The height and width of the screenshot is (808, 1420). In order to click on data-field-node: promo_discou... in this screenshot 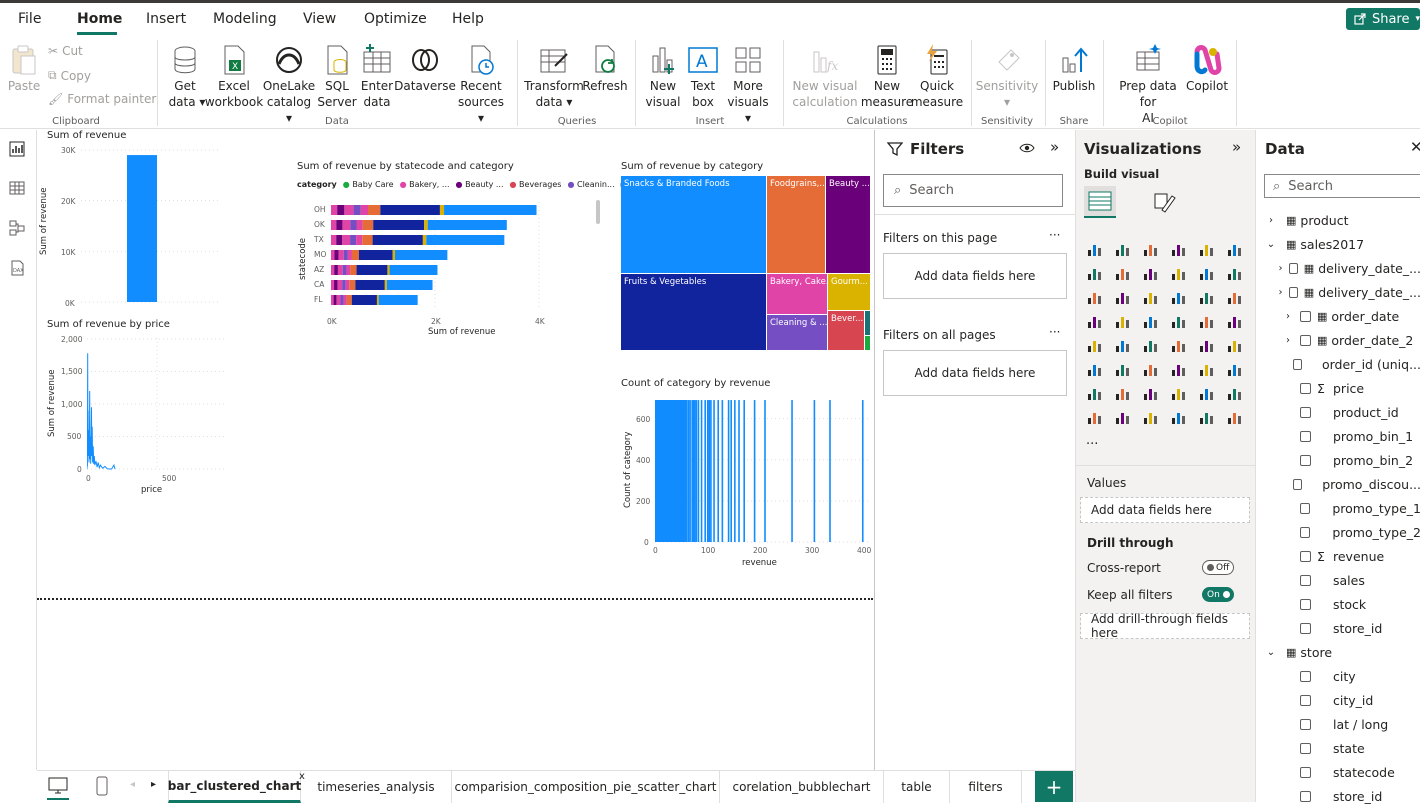, I will do `click(1338, 484)`.